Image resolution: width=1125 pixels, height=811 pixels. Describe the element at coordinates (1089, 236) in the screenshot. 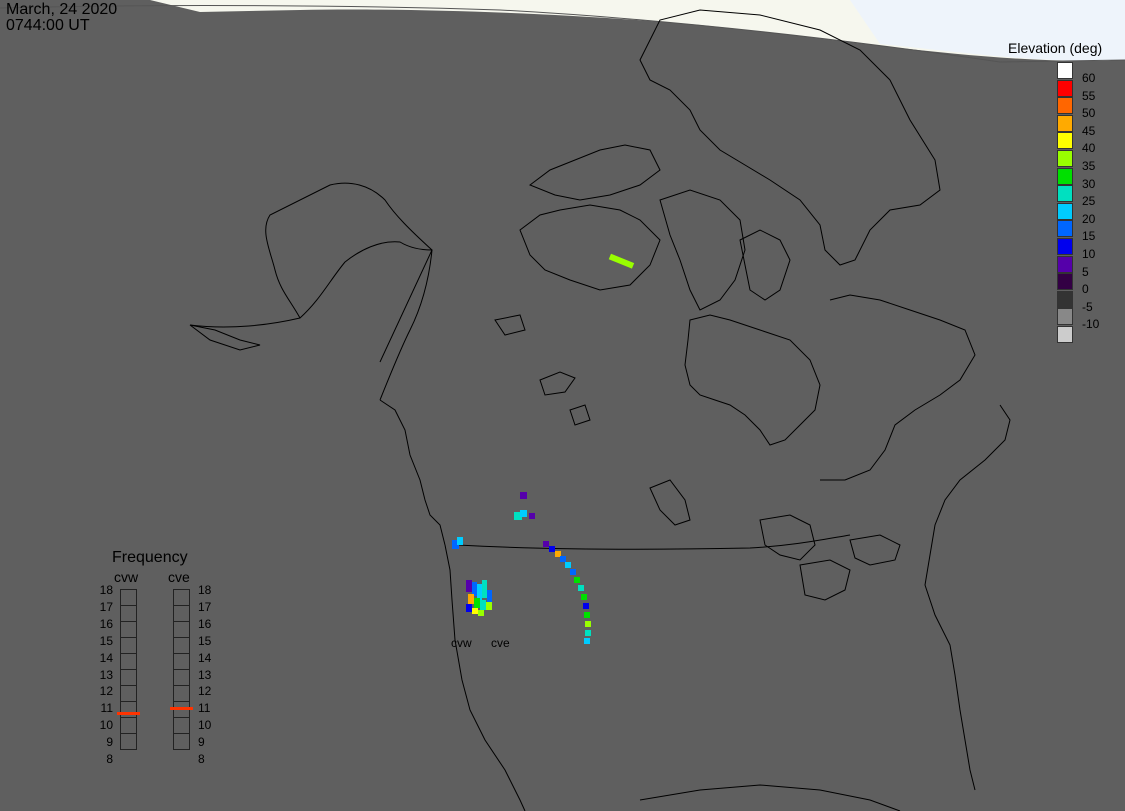

I see `elevation-tick-label: 15` at that location.